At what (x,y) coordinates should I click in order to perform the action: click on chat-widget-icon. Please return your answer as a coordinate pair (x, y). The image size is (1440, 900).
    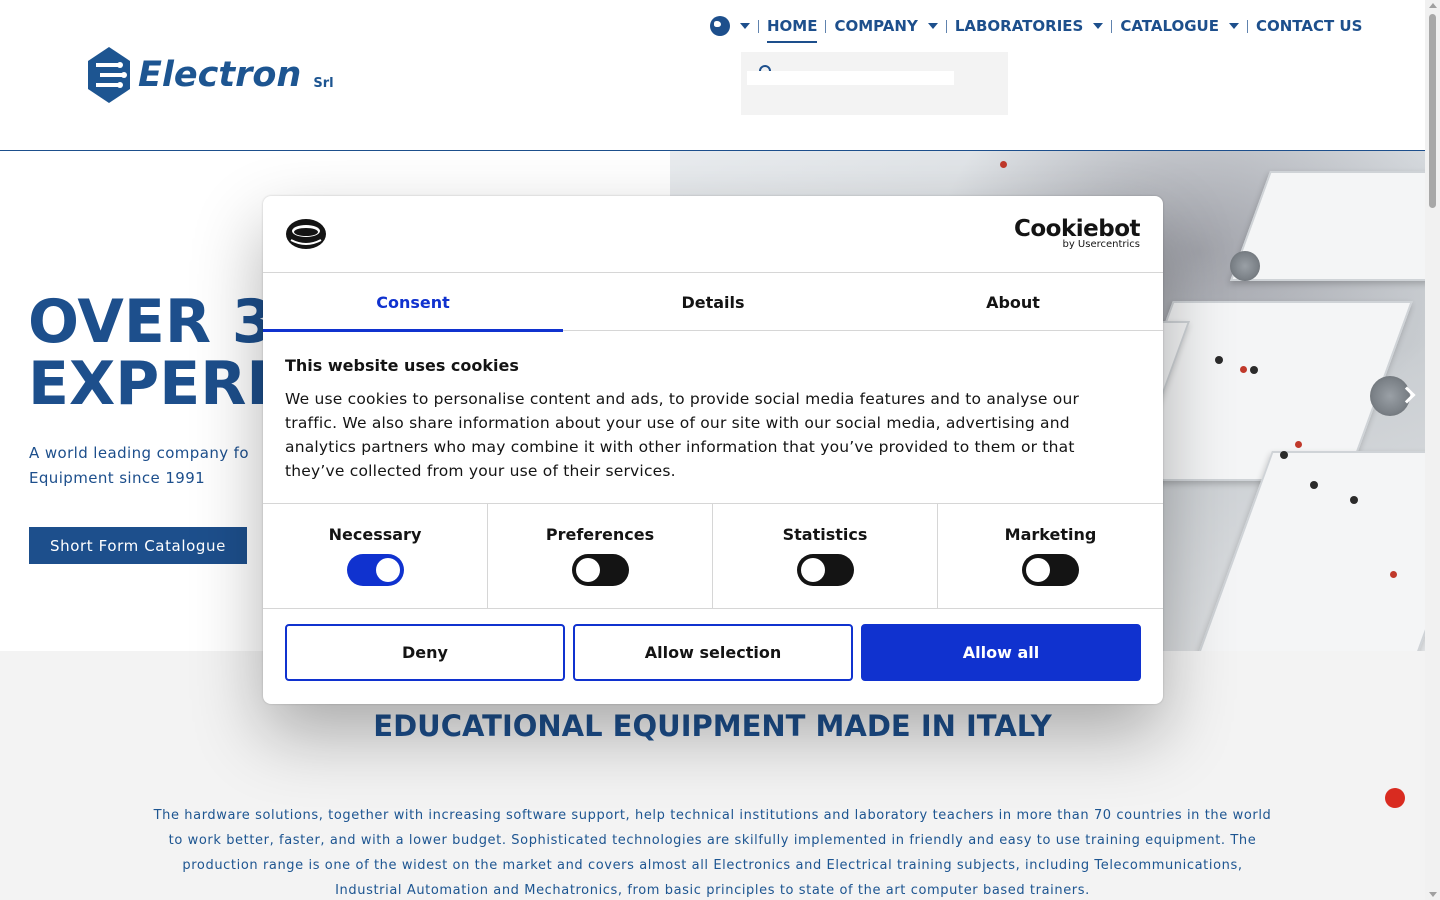
    Looking at the image, I should click on (1395, 798).